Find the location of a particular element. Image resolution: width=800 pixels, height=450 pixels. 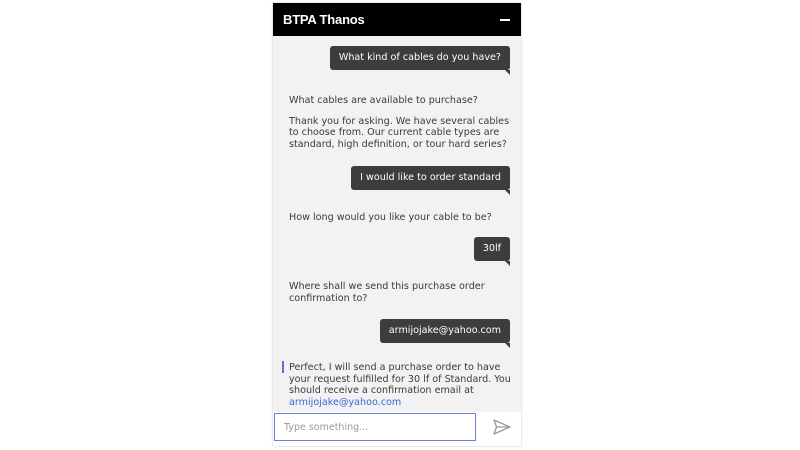

message-text: I would like to order standard is located at coordinates (430, 177).